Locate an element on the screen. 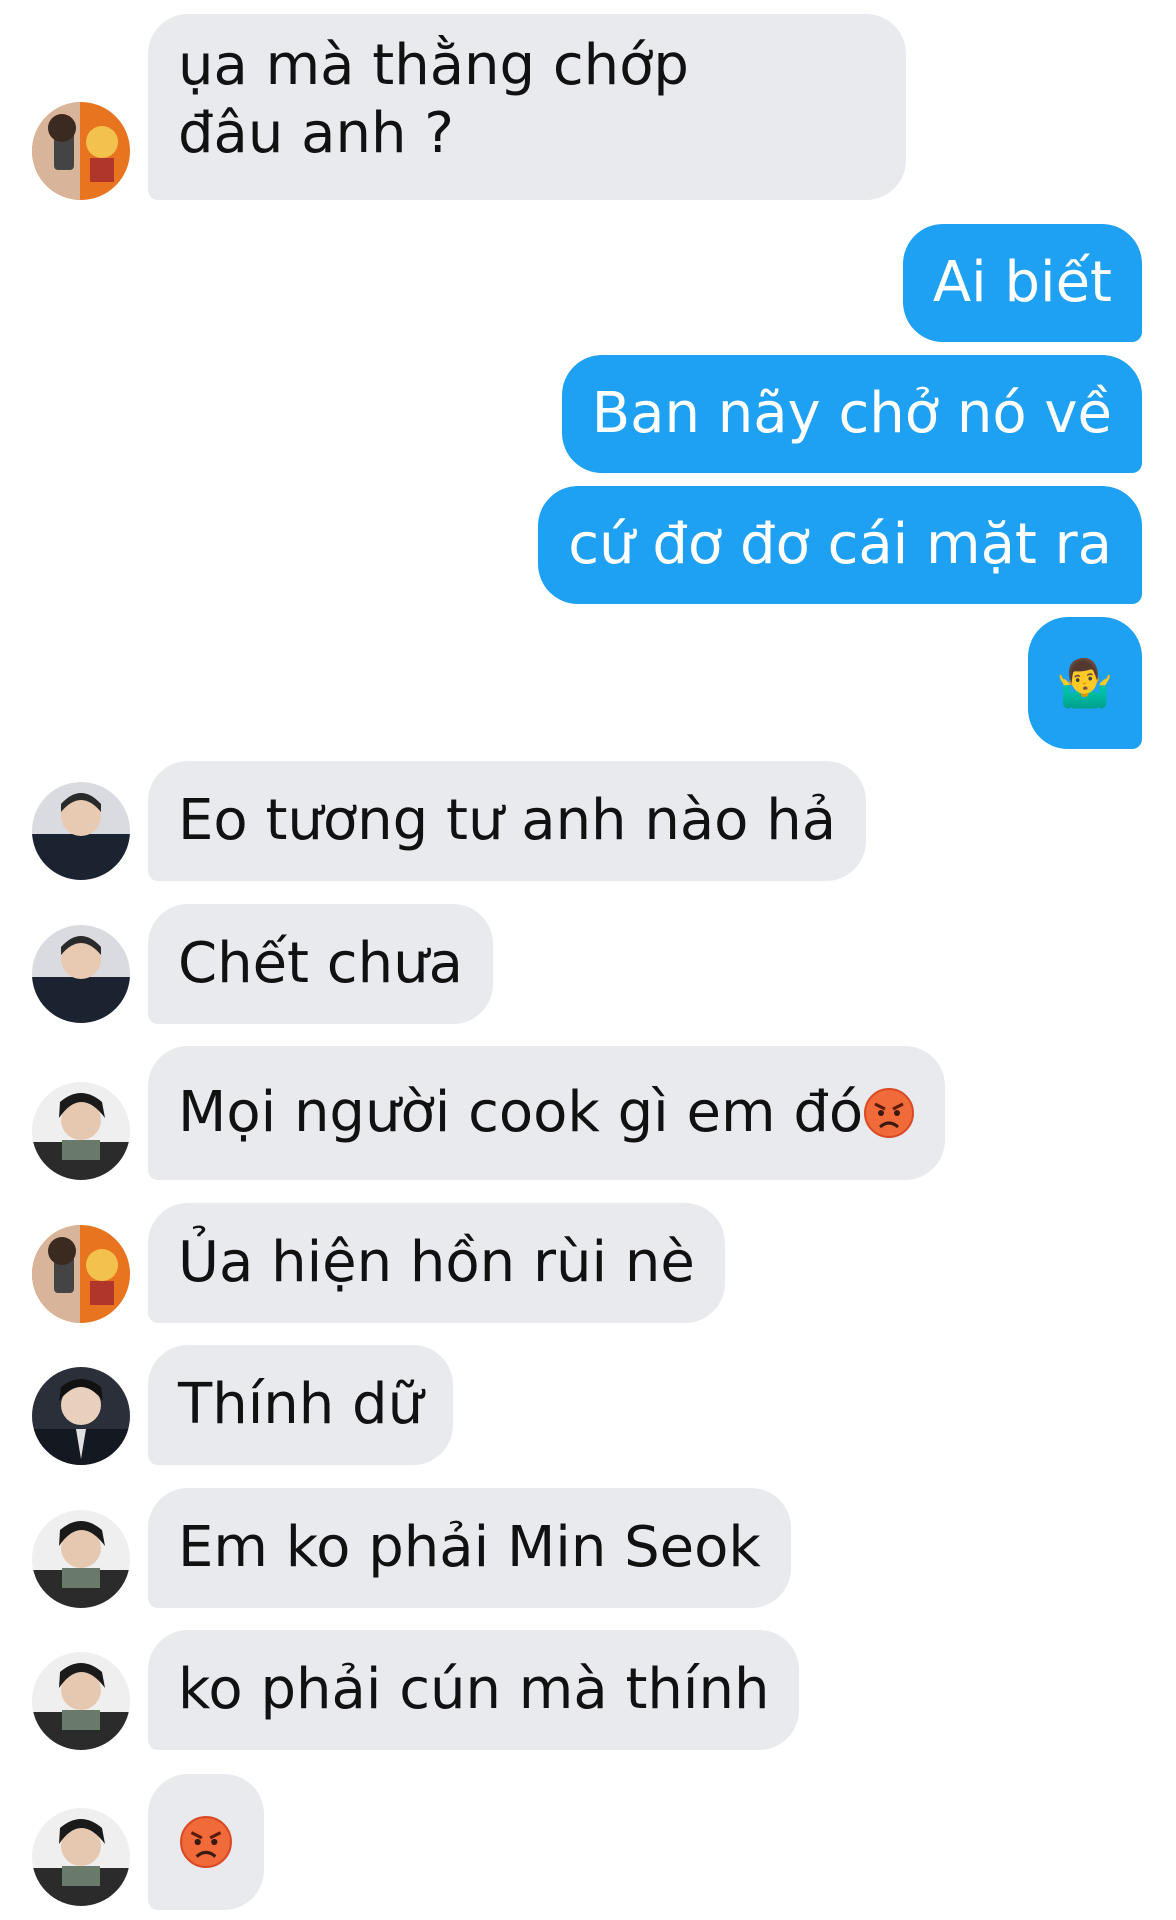 The height and width of the screenshot is (1920, 1176). message-text: Ban nãy chở nó về is located at coordinates (851, 413).